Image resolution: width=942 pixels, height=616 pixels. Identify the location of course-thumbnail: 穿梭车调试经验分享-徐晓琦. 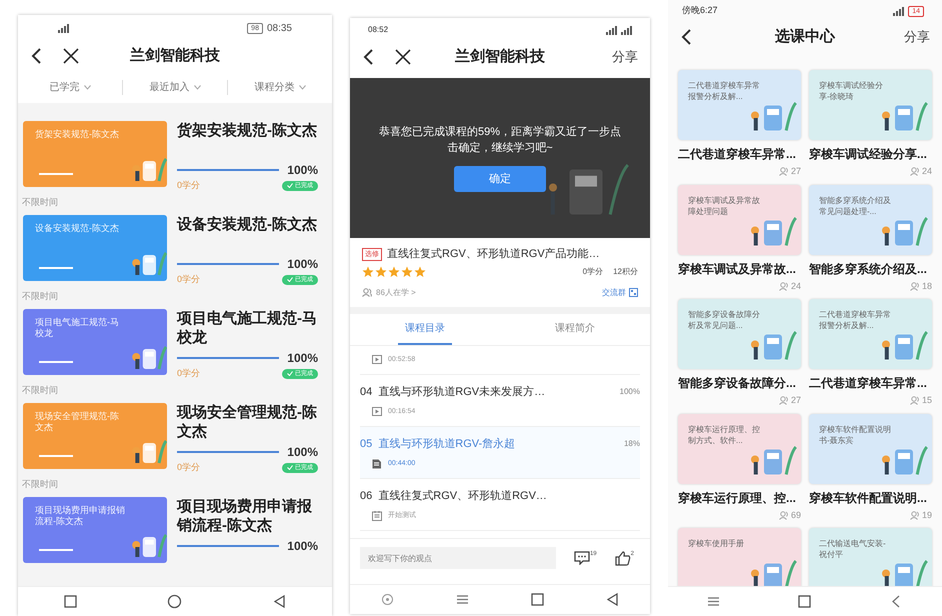
(870, 105).